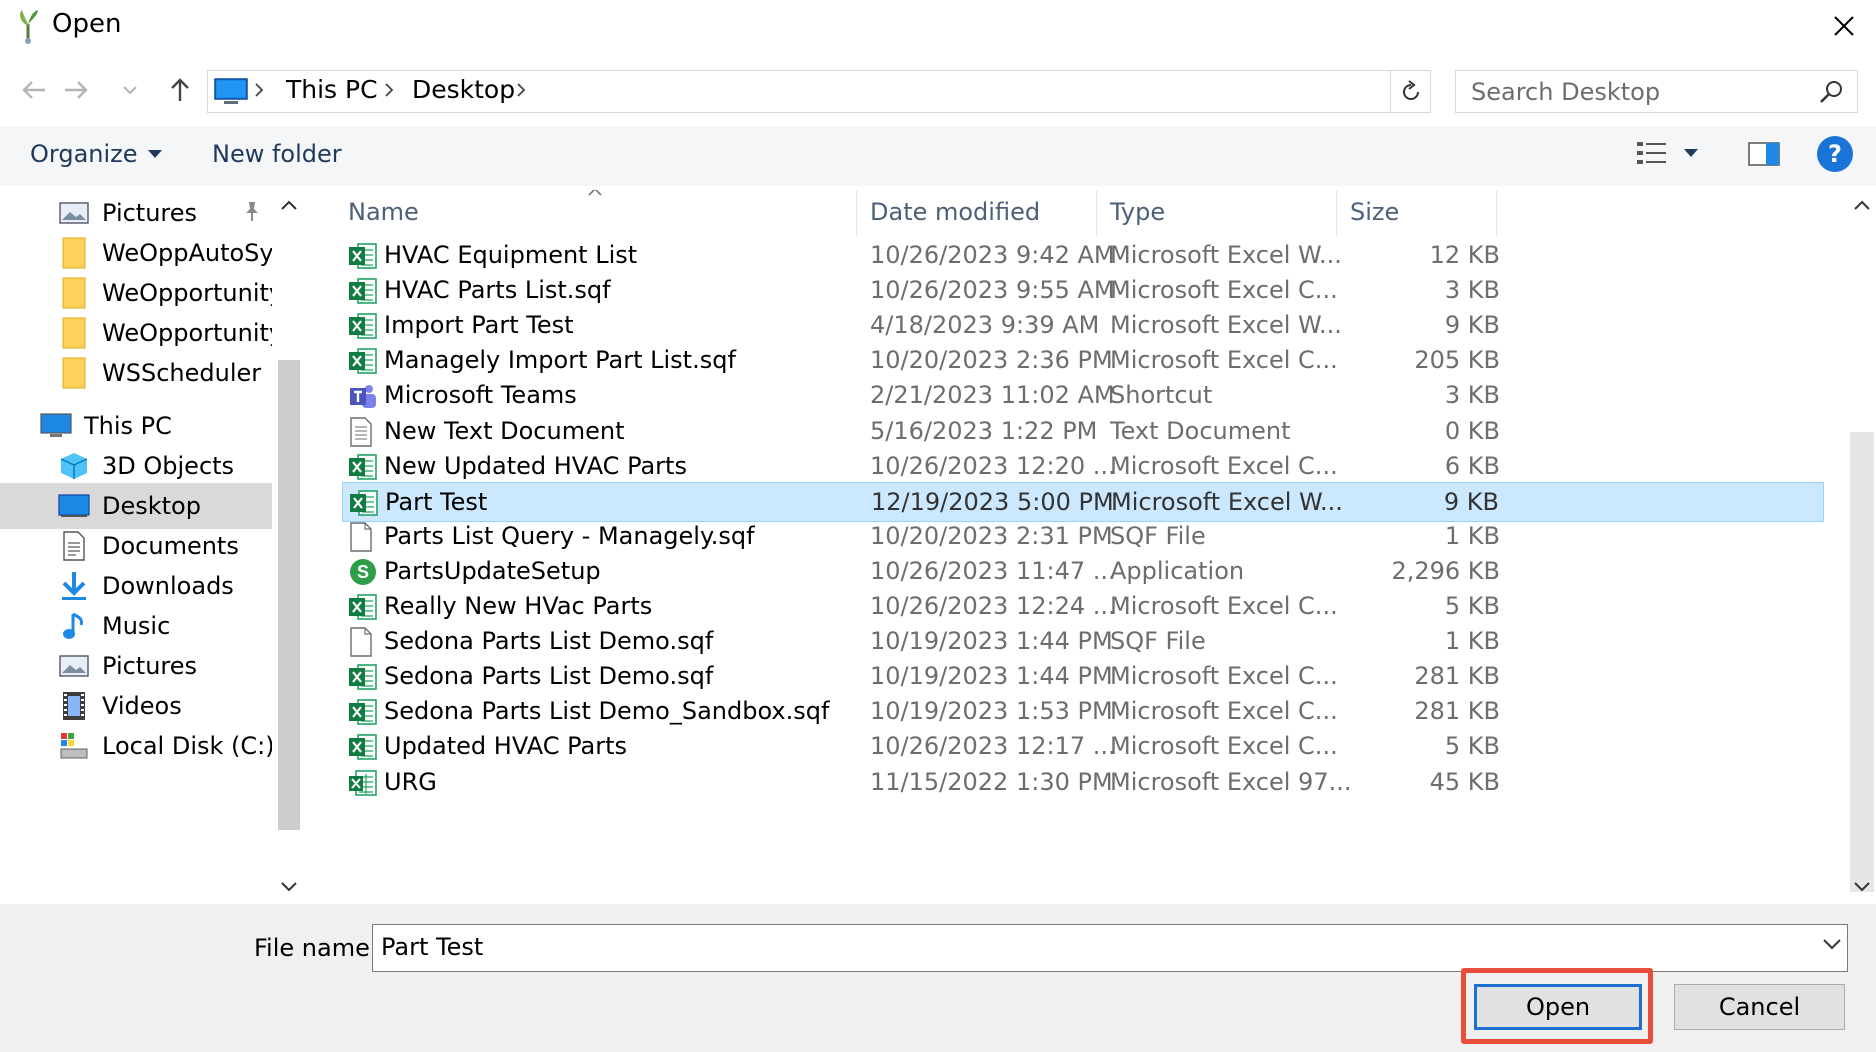 Image resolution: width=1876 pixels, height=1052 pixels. Describe the element at coordinates (504, 430) in the screenshot. I see `file-name: New Text Document` at that location.